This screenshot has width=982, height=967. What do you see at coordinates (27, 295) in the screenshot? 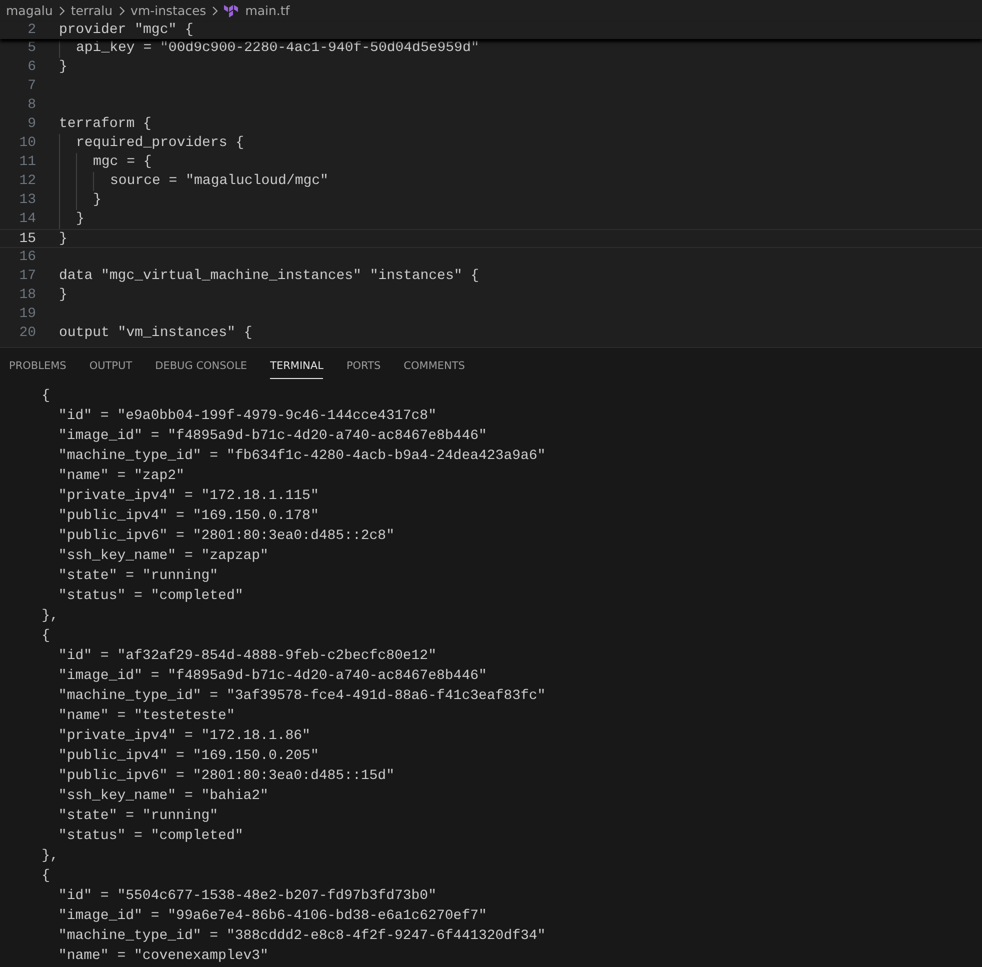
I see `line-number: 18` at bounding box center [27, 295].